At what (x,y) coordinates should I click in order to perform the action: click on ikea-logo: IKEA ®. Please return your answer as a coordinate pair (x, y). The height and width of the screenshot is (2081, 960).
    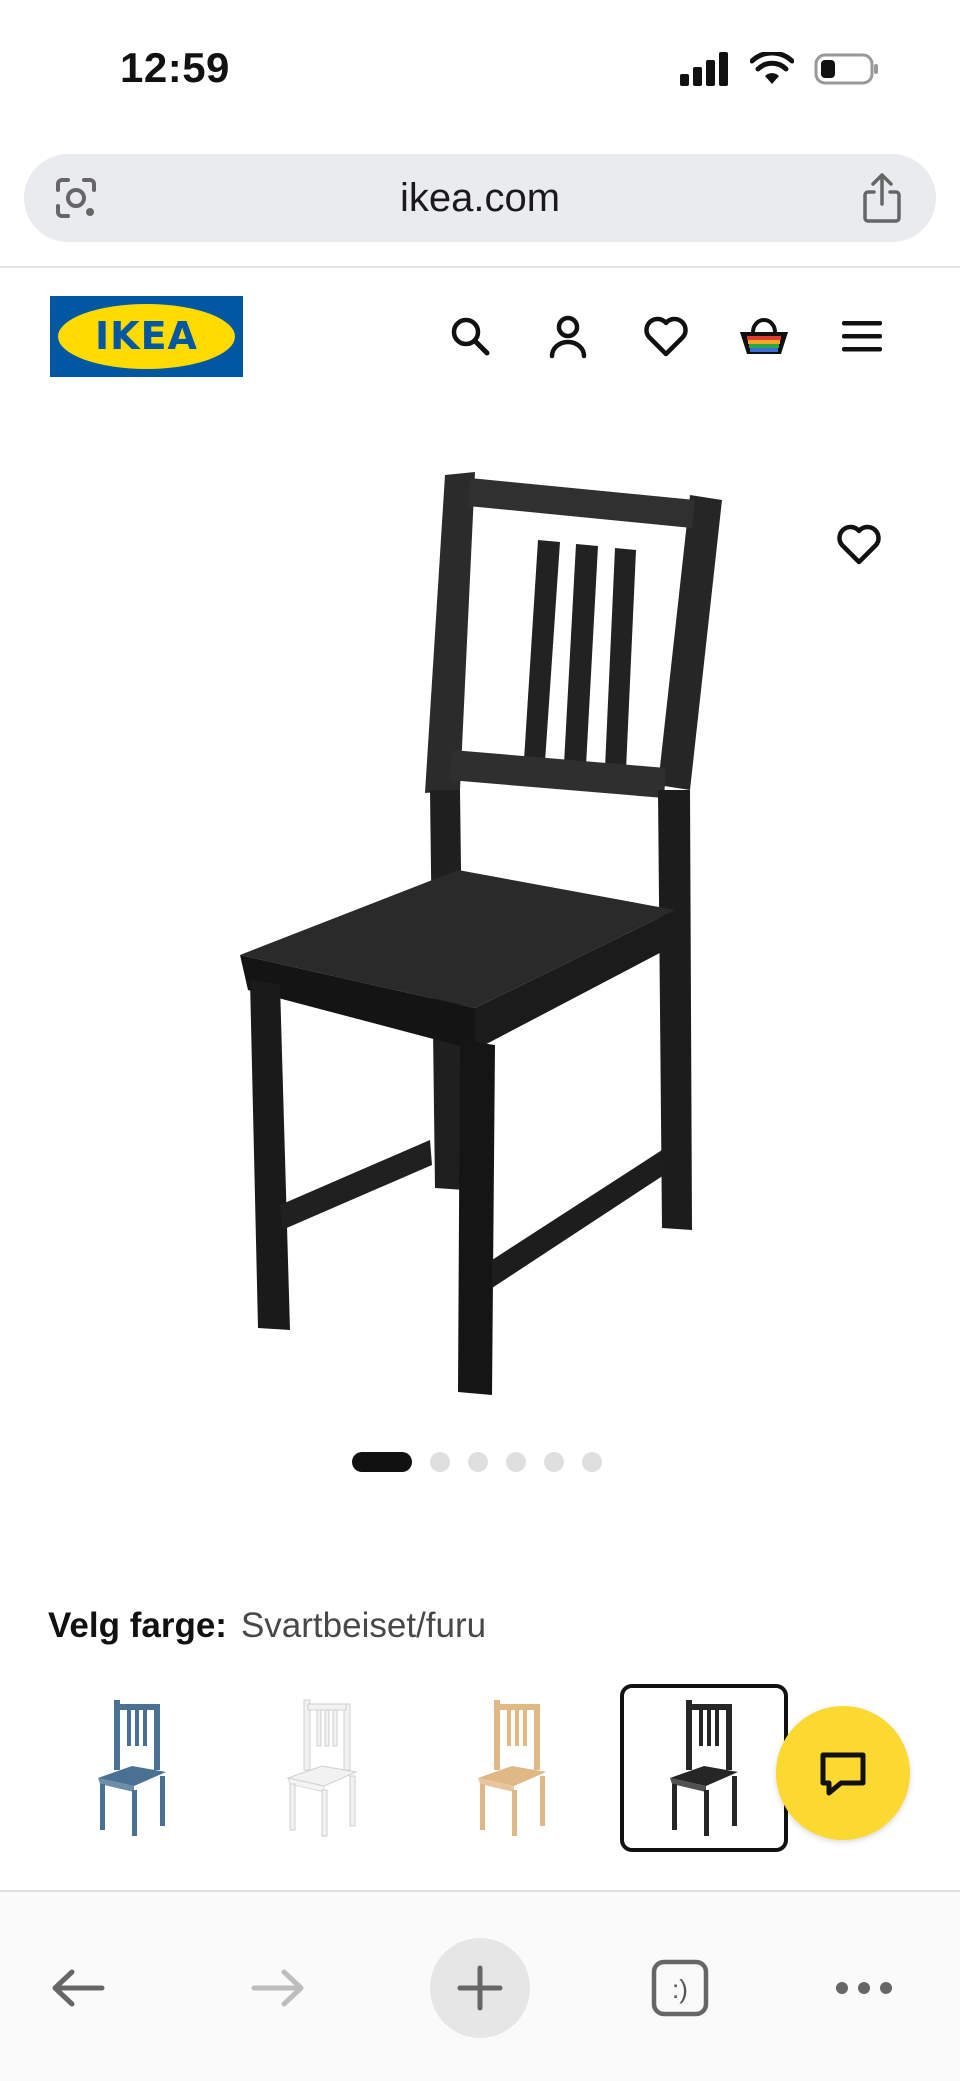
    Looking at the image, I should click on (146, 336).